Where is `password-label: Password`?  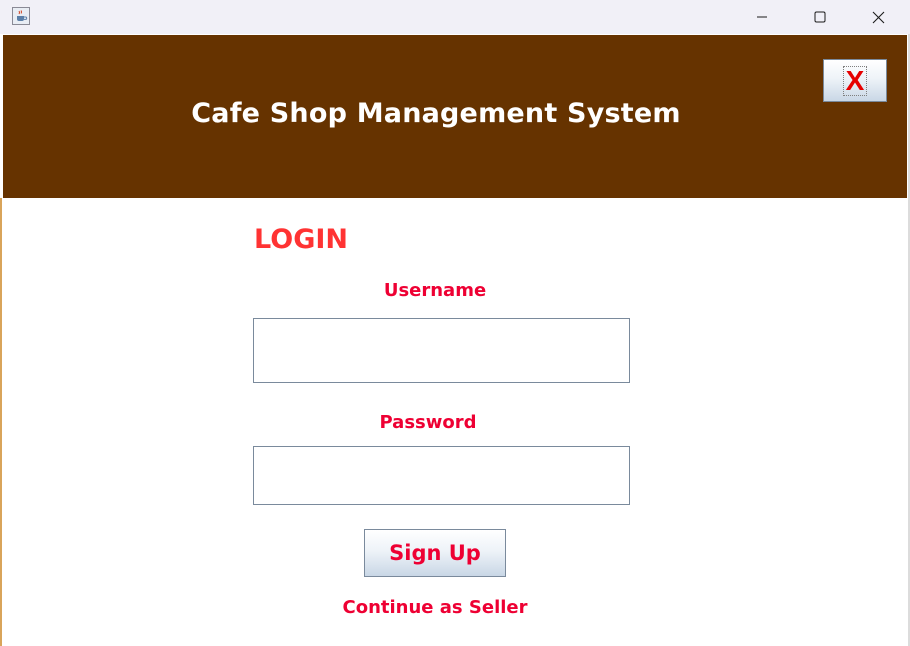
password-label: Password is located at coordinates (428, 422).